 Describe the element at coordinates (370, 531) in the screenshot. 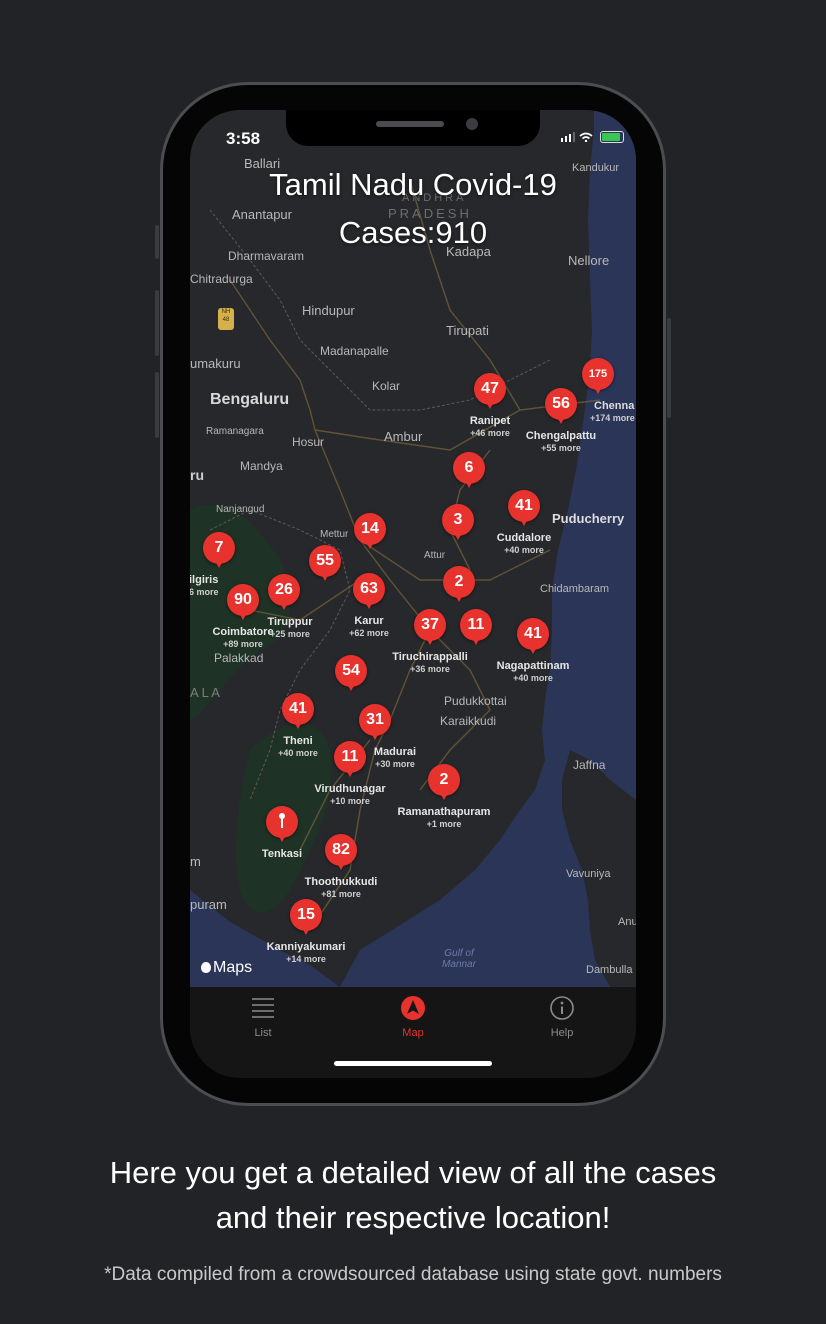

I see `cluster-count: 14` at that location.